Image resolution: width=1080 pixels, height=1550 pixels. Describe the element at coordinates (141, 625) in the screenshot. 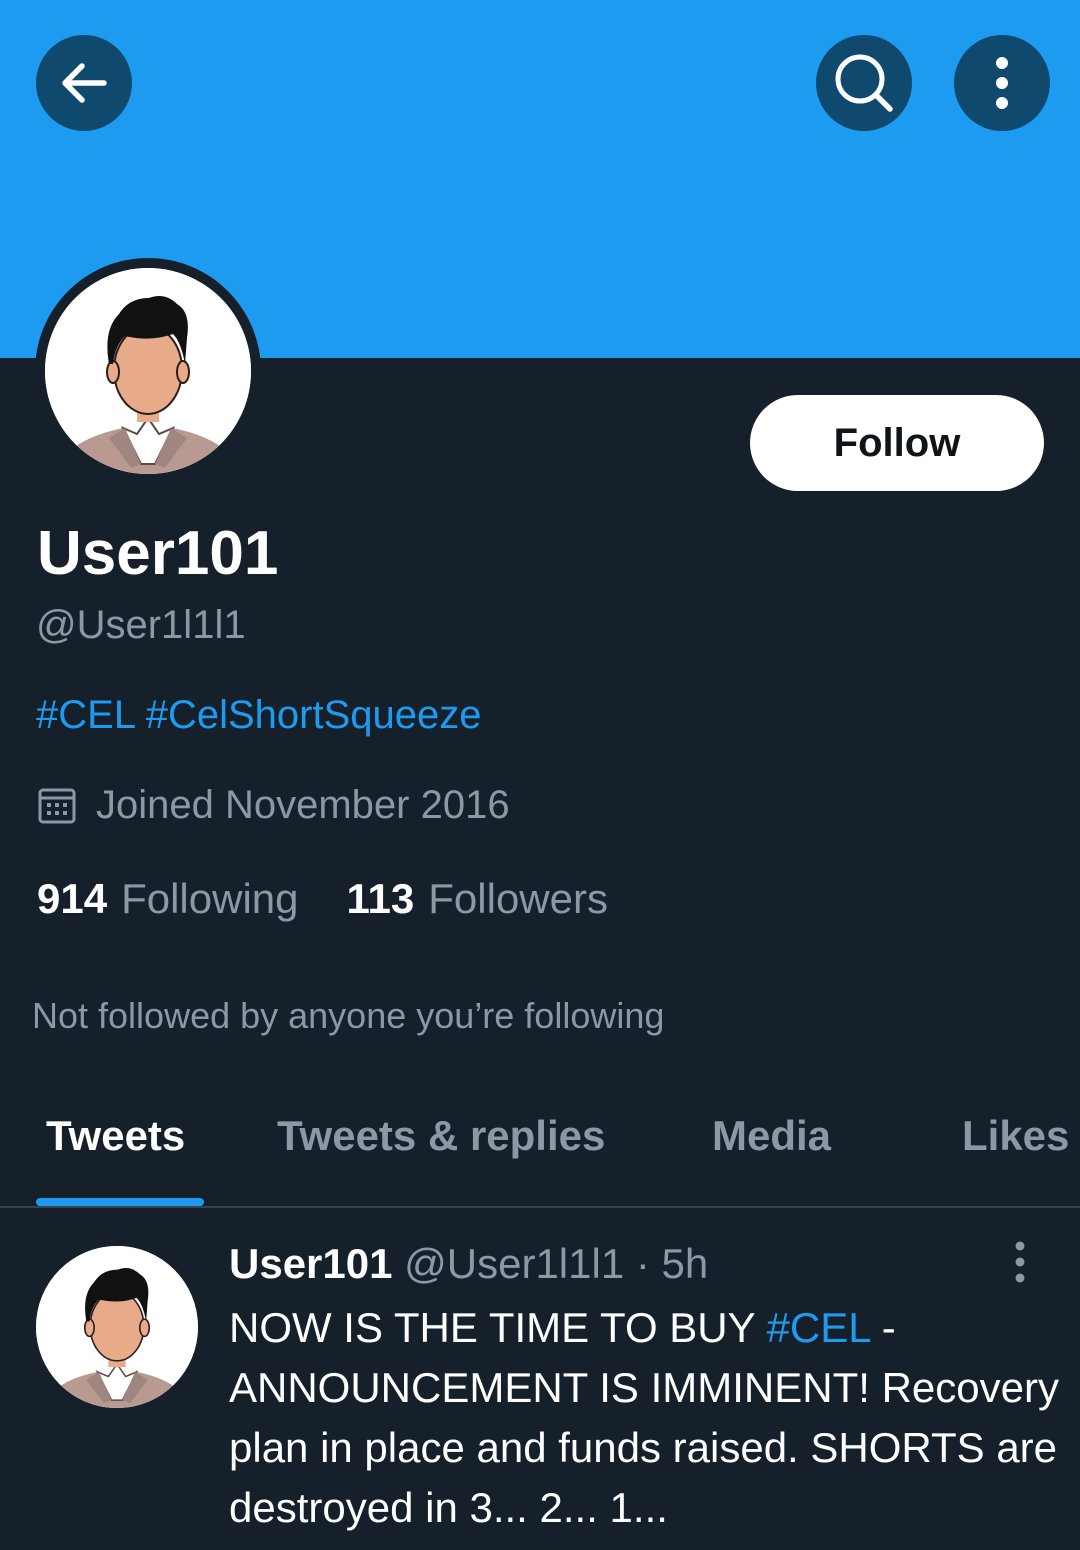

I see `profile-handle: @User1l1l1` at that location.